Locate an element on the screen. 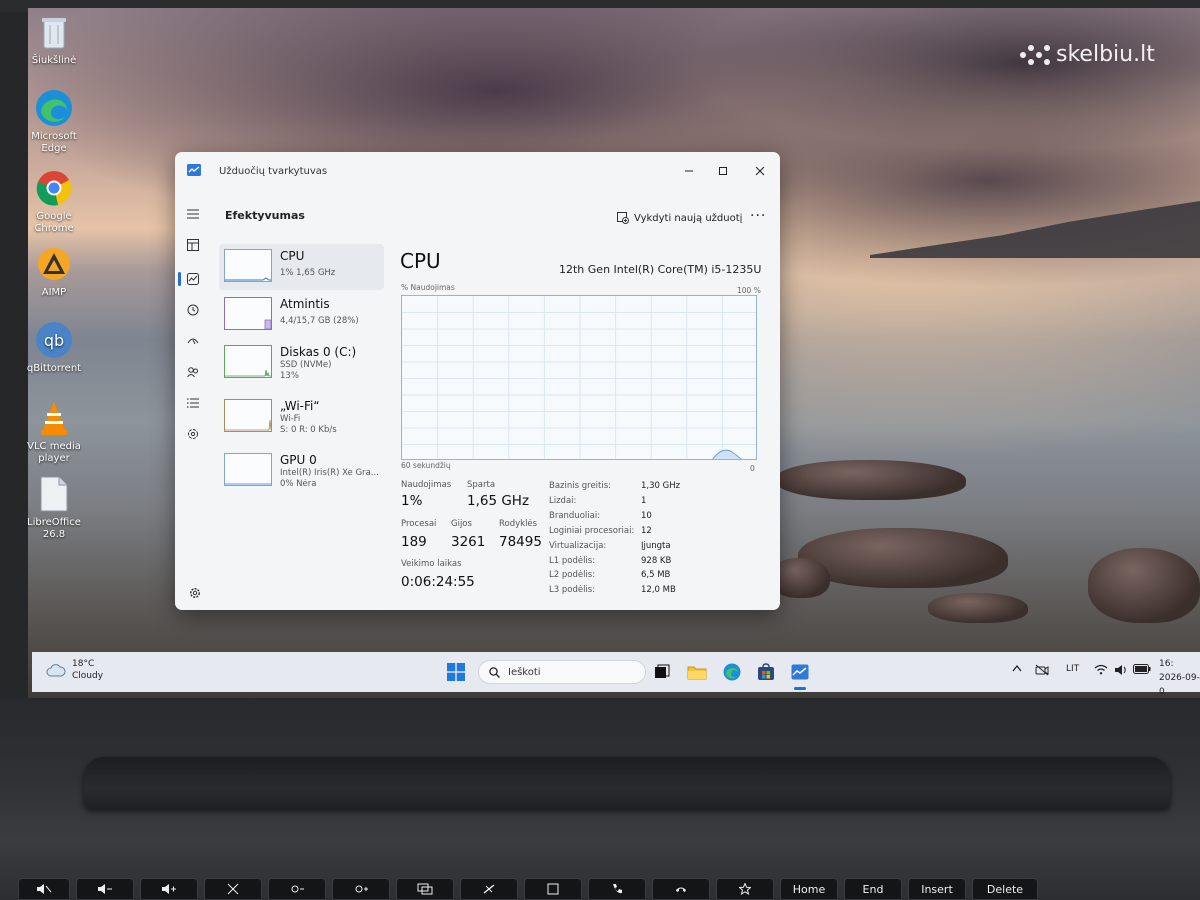 The height and width of the screenshot is (900, 1200). key-brightness-down is located at coordinates (297, 889).